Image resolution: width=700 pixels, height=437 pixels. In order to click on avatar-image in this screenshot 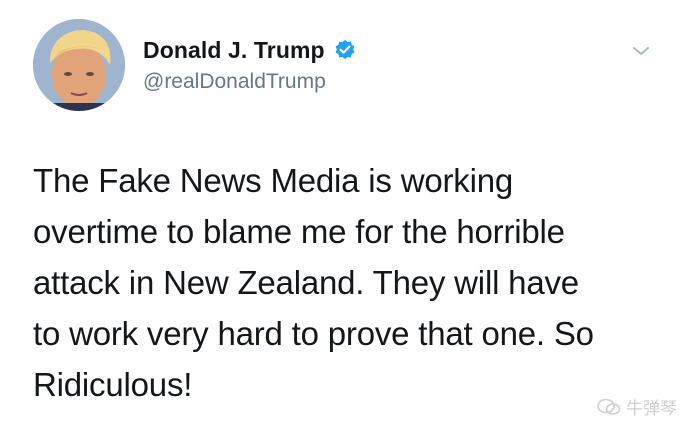, I will do `click(79, 65)`.